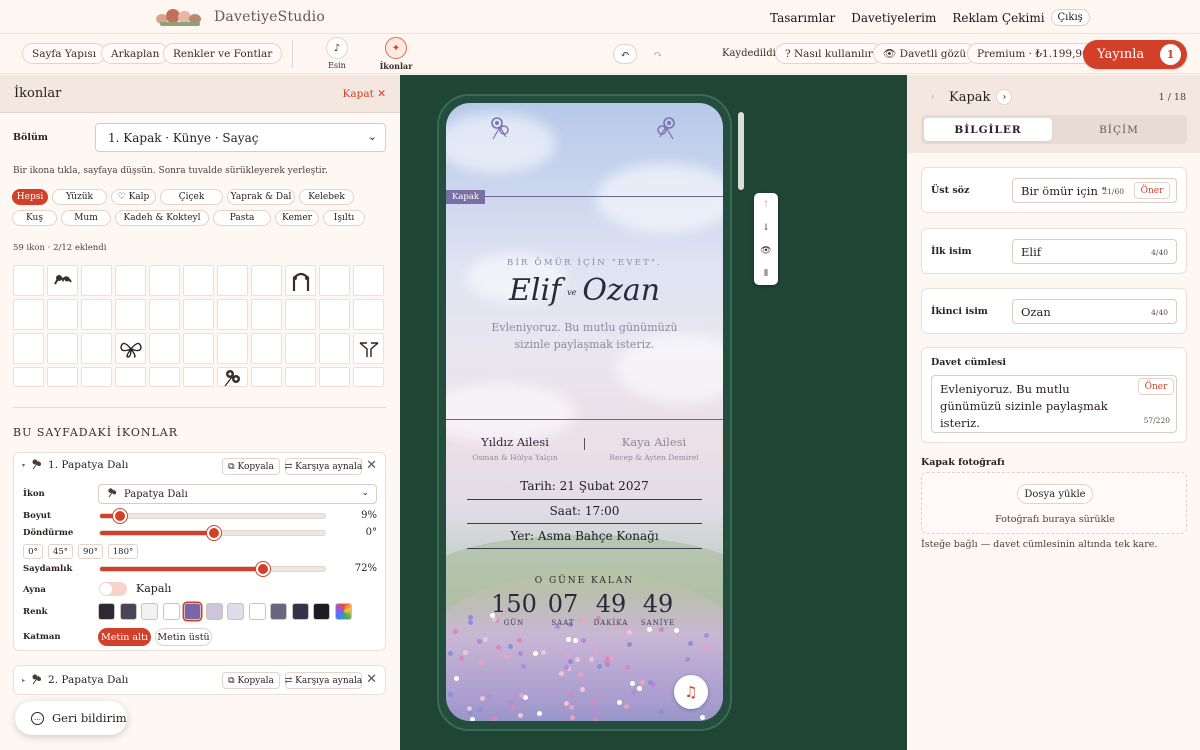  What do you see at coordinates (34, 218) in the screenshot?
I see `chip-bird: Kuş` at bounding box center [34, 218].